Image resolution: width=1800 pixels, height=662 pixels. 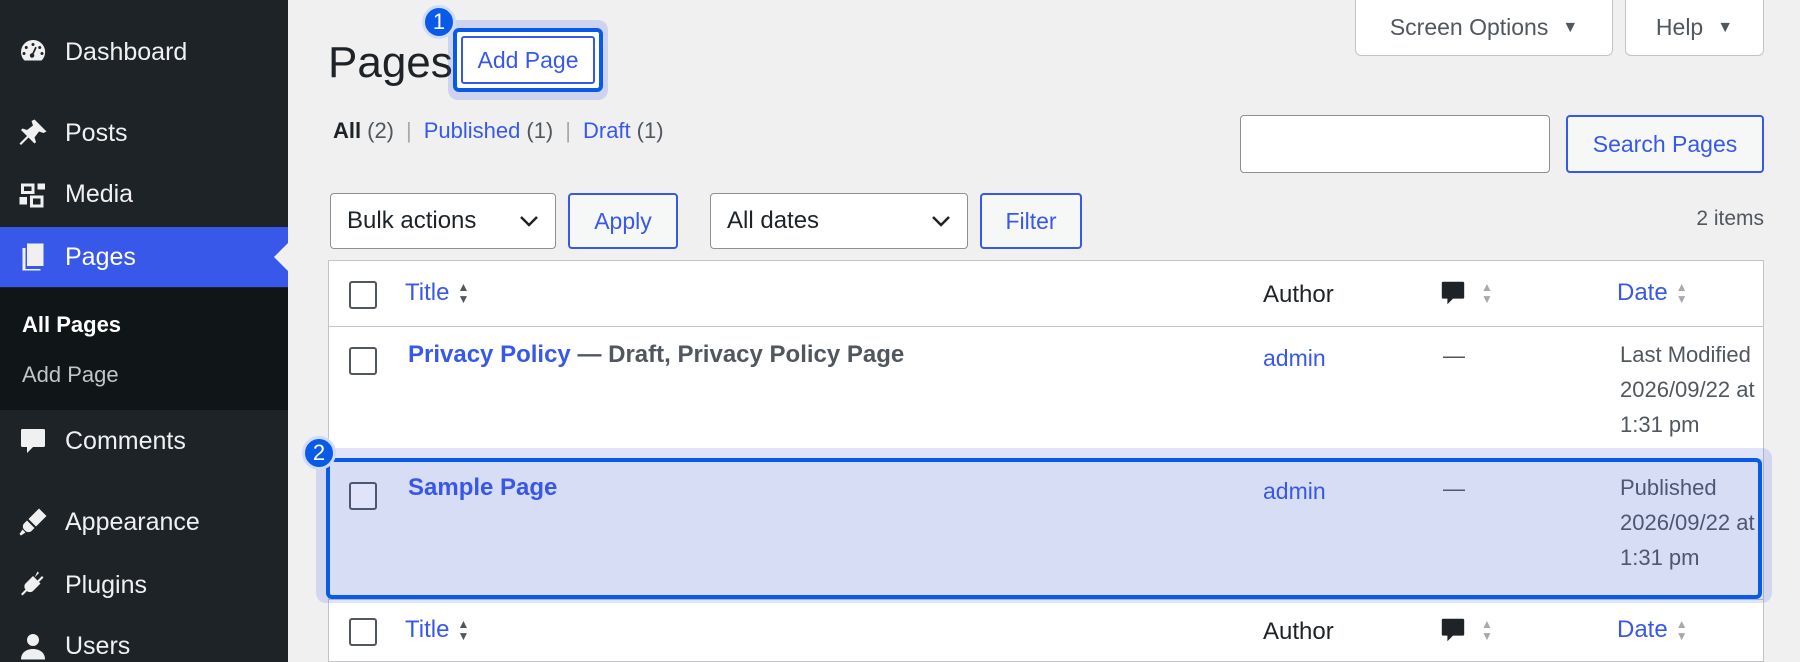 I want to click on sidebar-item-label: Posts, so click(x=96, y=132).